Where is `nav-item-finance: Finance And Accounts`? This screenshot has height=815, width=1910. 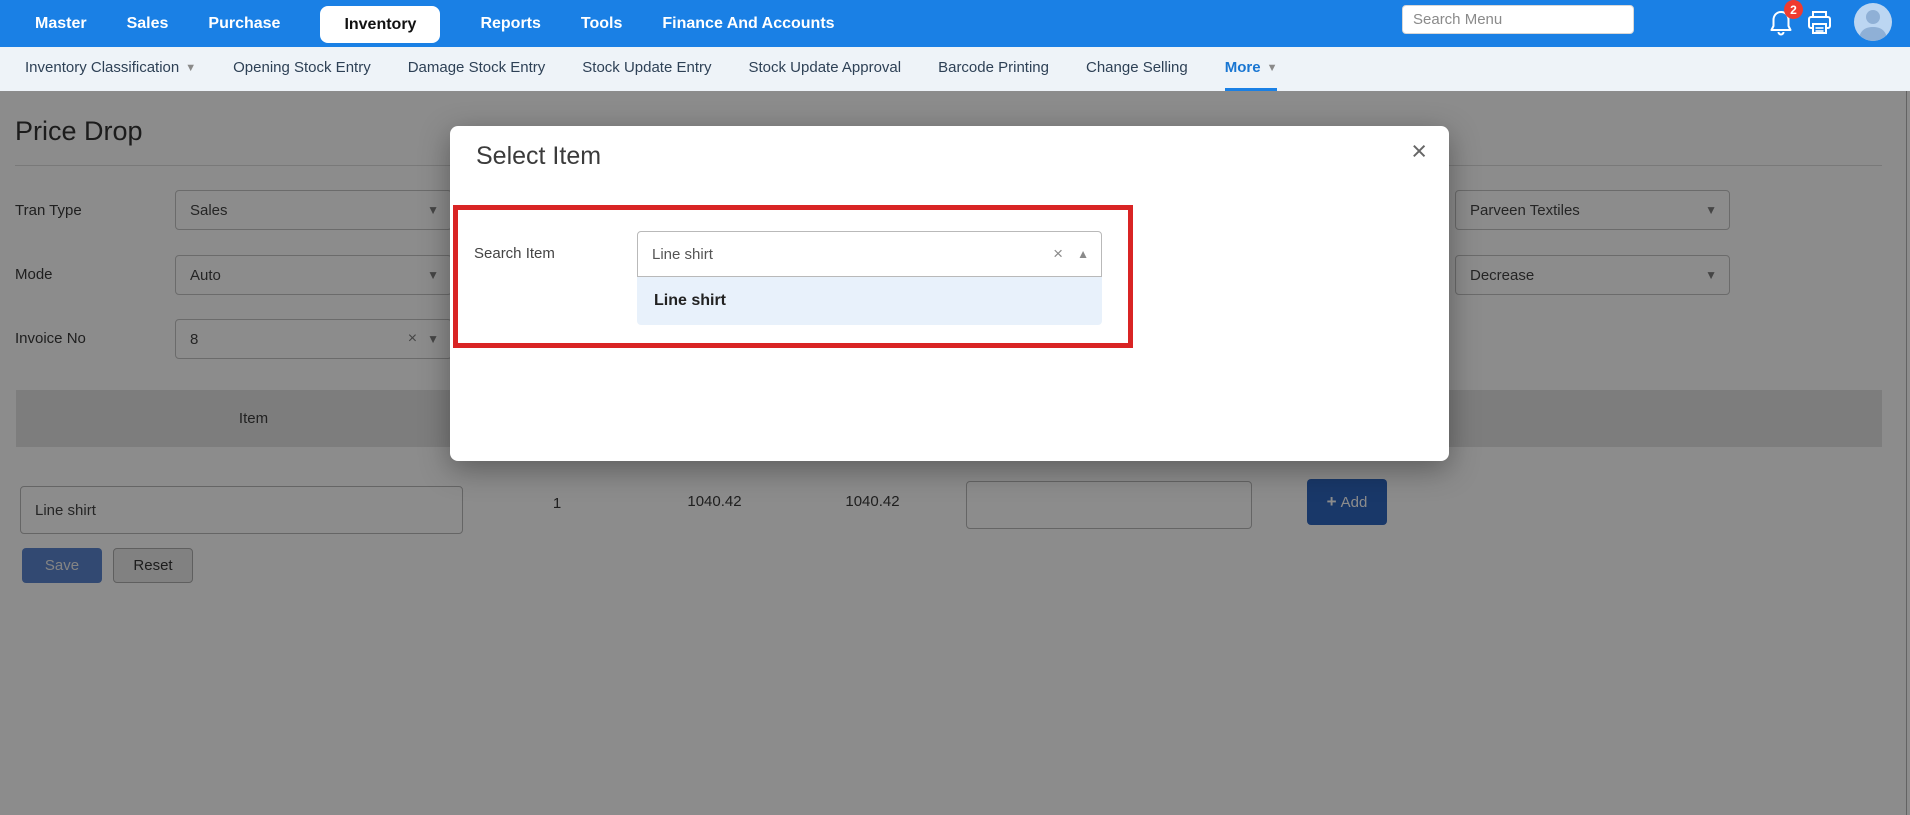
nav-item-finance: Finance And Accounts is located at coordinates (748, 24).